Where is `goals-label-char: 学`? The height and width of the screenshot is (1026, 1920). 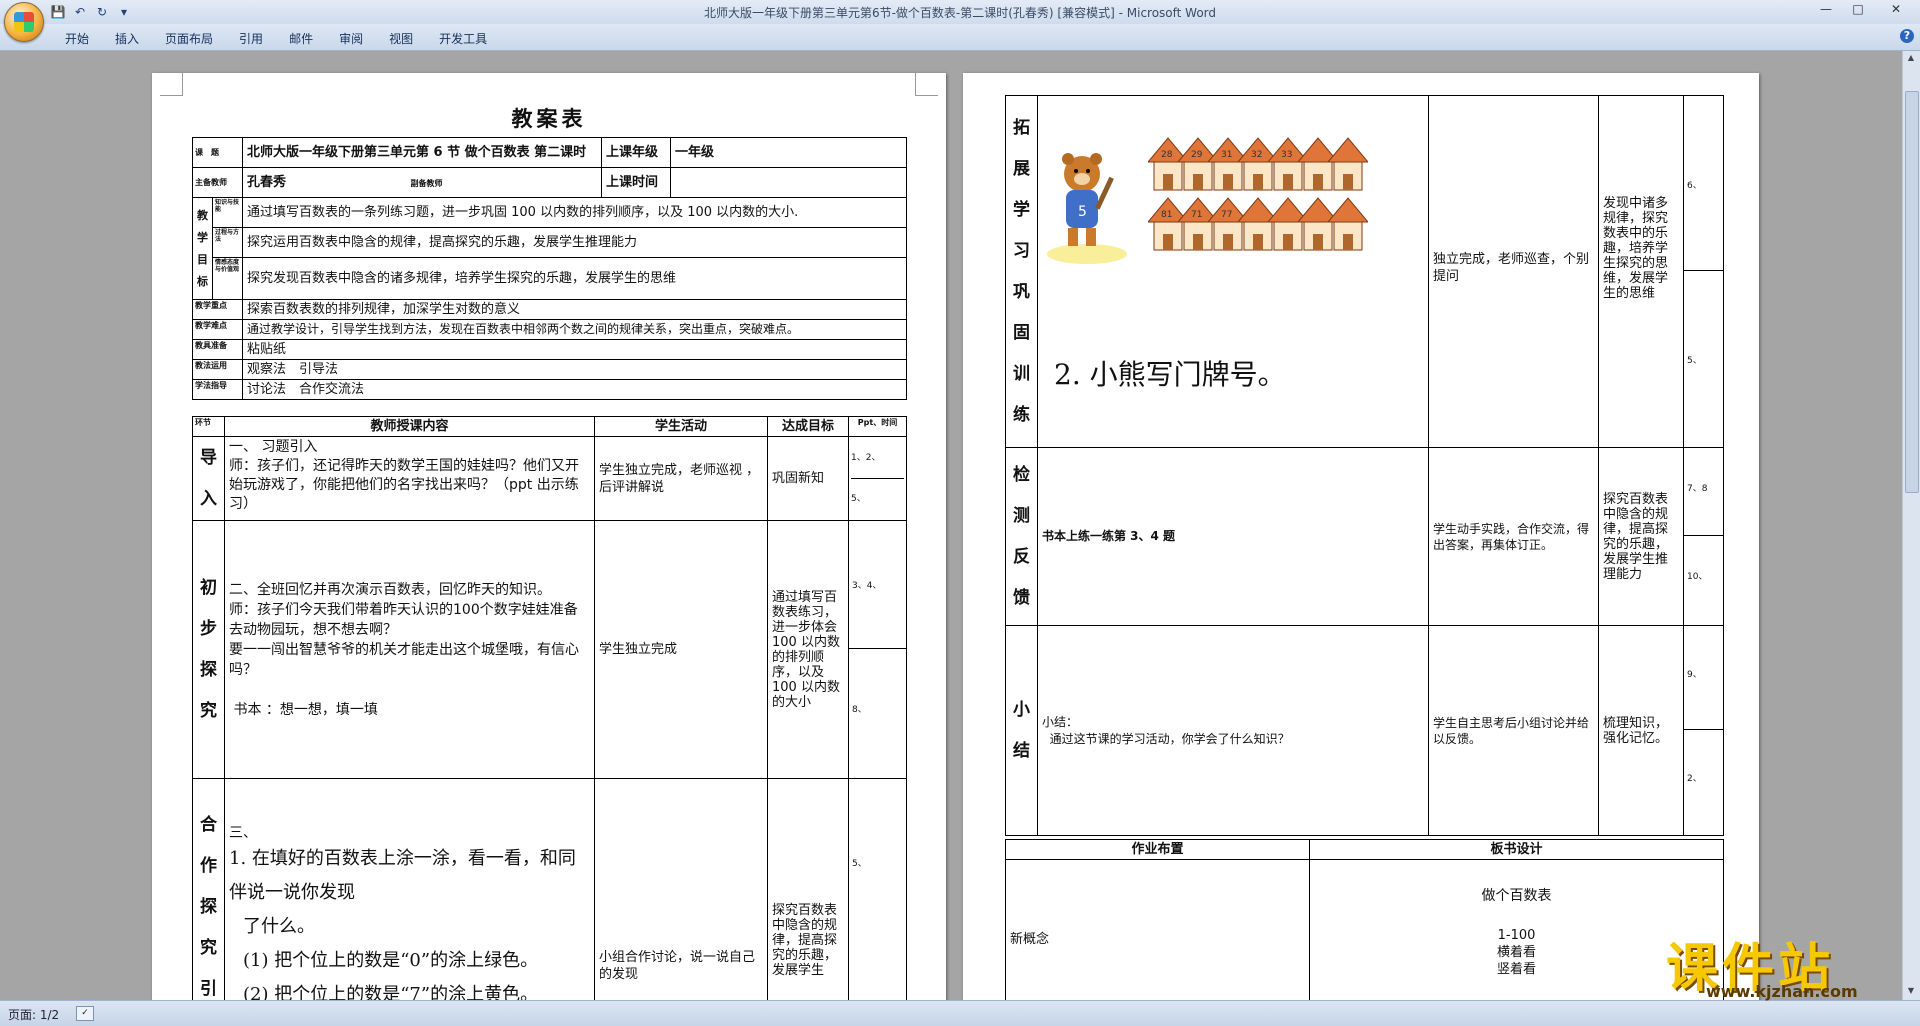 goals-label-char: 学 is located at coordinates (202, 237).